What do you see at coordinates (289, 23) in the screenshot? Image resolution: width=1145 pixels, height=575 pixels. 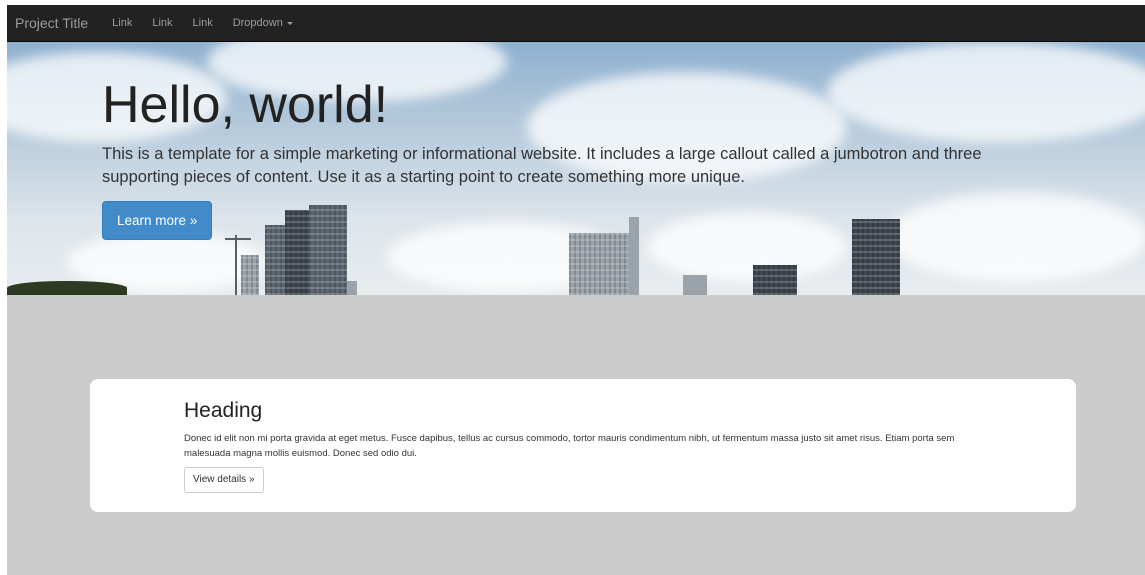 I see `caret-down-icon` at bounding box center [289, 23].